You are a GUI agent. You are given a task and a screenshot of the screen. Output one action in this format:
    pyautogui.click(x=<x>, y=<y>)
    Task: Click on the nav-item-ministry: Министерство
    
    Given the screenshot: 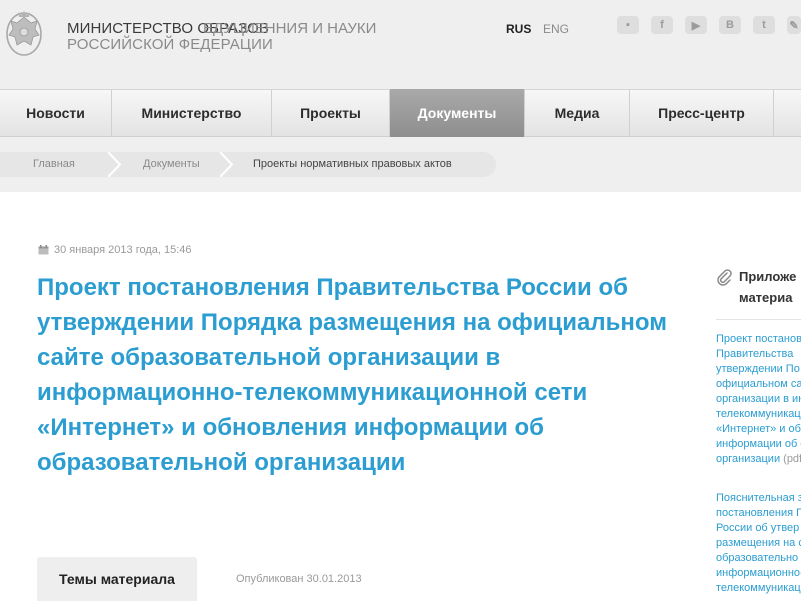 What is the action you would take?
    pyautogui.click(x=192, y=113)
    